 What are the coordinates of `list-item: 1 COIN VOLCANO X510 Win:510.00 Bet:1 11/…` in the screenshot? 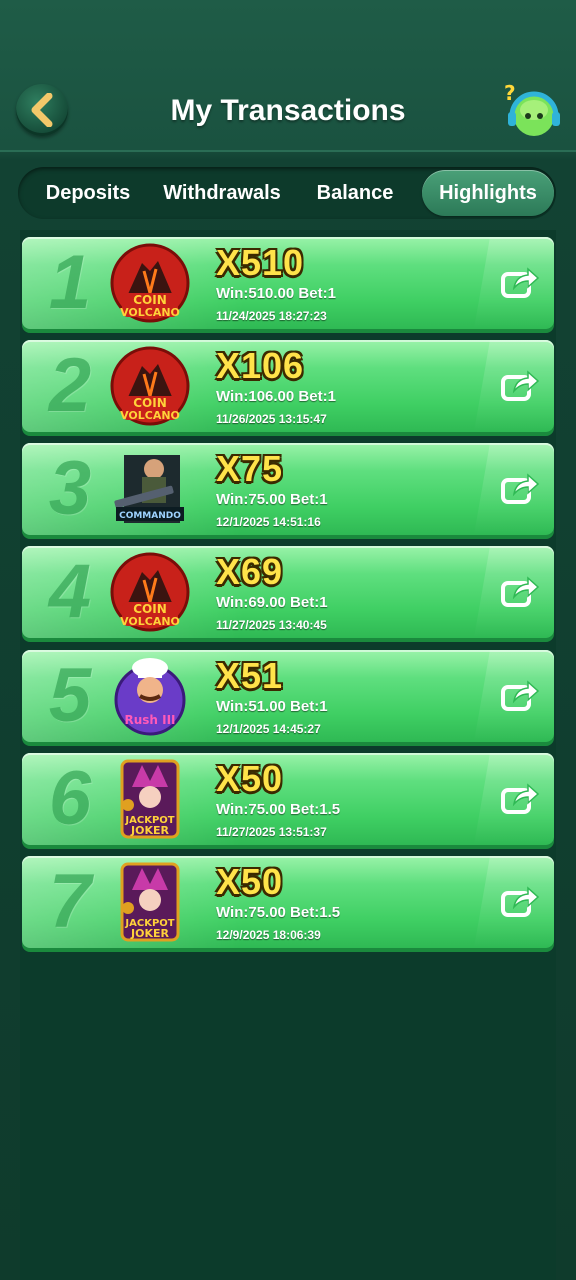 It's located at (288, 283).